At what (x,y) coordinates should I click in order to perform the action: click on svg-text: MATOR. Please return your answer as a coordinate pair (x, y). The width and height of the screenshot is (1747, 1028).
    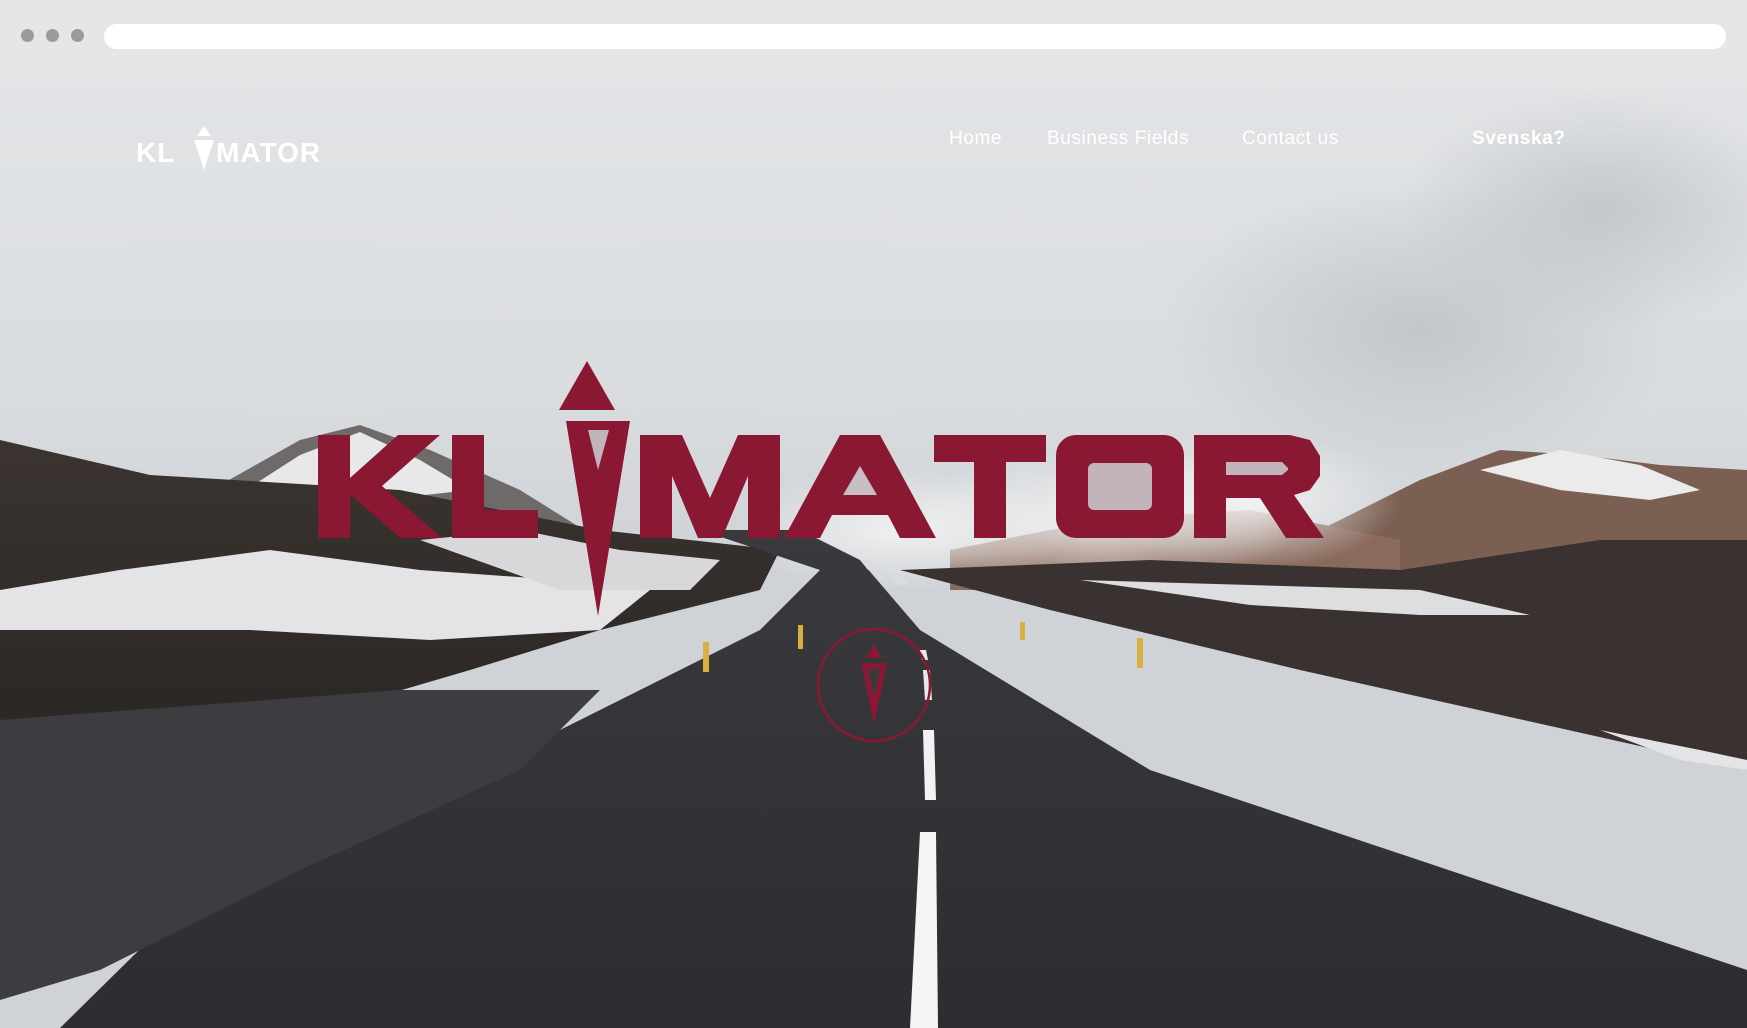
    Looking at the image, I should click on (268, 152).